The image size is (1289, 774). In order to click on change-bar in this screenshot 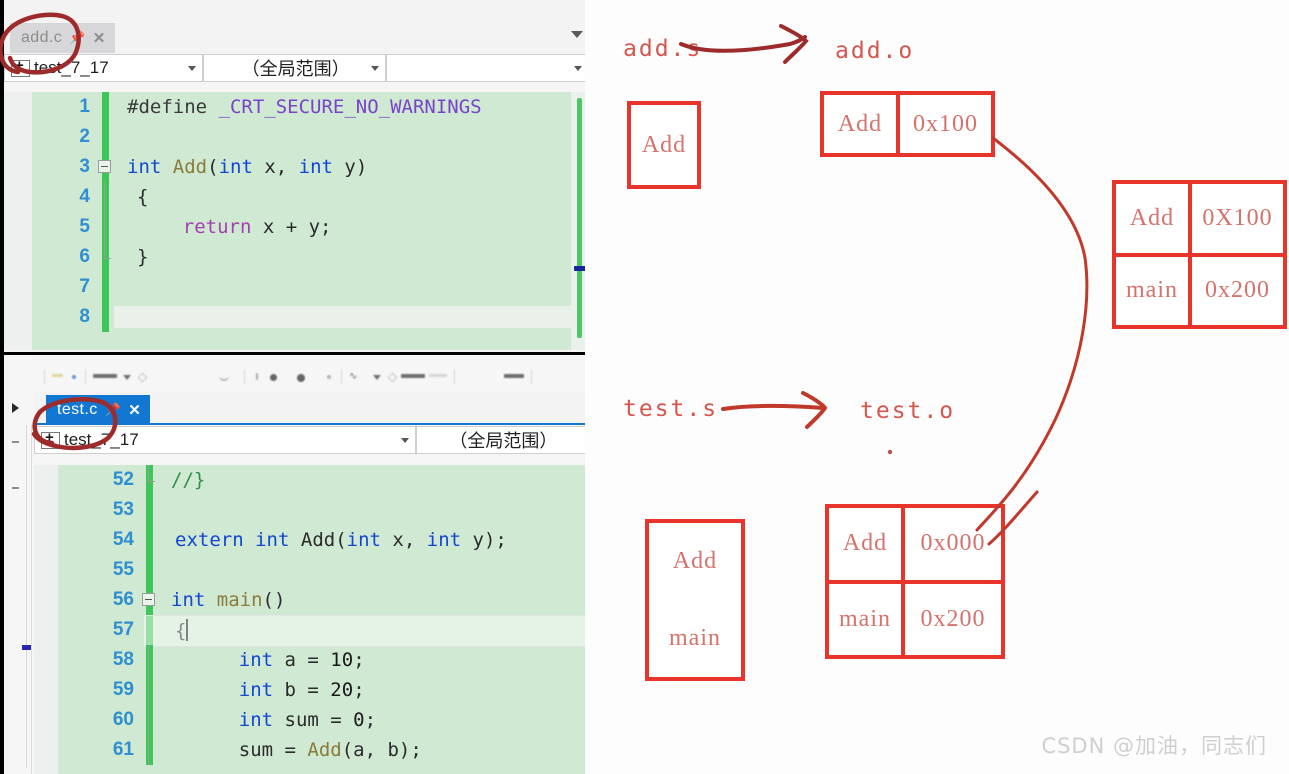, I will do `click(149, 540)`.